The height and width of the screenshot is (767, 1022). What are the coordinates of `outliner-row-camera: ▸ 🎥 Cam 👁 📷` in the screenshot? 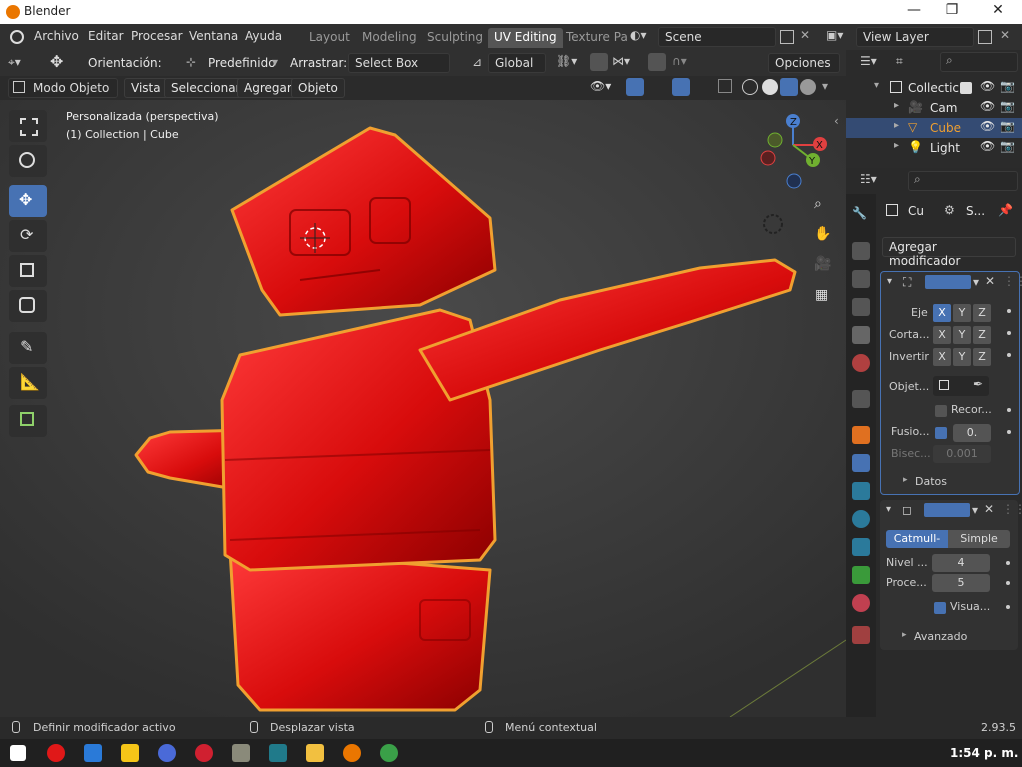 It's located at (934, 108).